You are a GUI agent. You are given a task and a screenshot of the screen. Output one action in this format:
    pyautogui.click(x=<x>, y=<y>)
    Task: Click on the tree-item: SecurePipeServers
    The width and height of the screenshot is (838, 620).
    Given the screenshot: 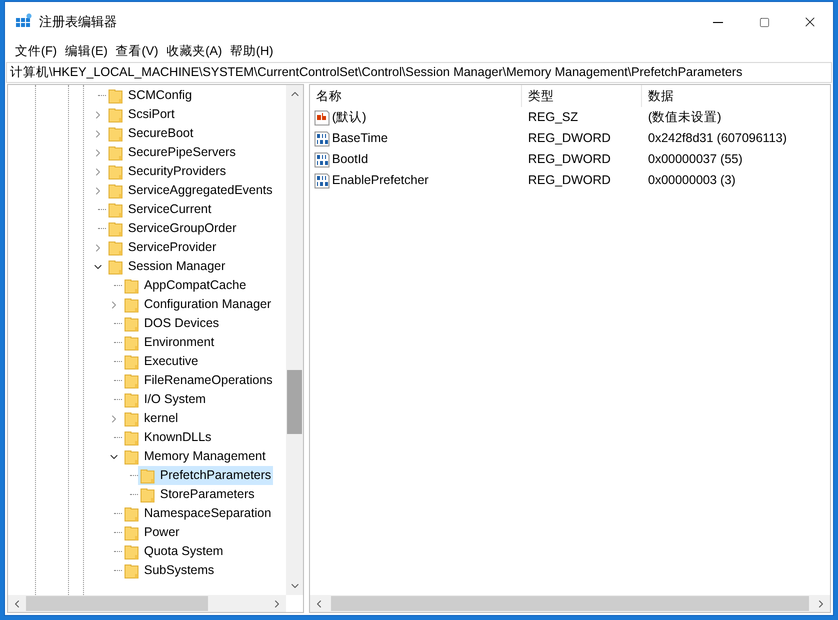 What is the action you would take?
    pyautogui.click(x=172, y=152)
    